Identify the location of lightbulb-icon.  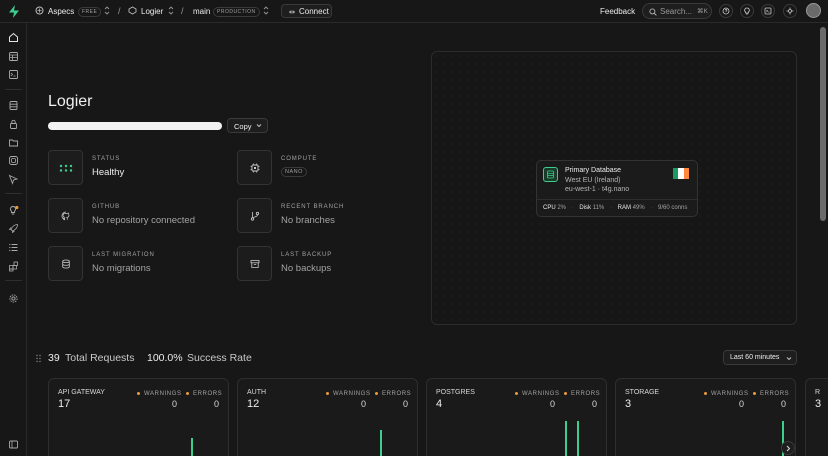
(747, 11).